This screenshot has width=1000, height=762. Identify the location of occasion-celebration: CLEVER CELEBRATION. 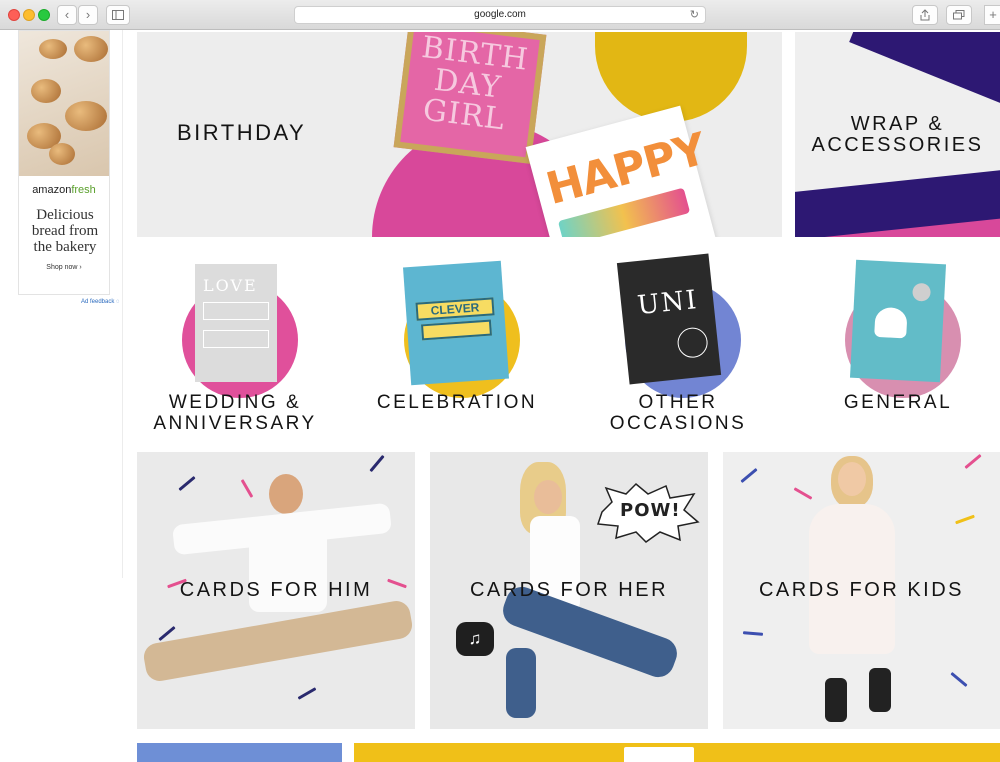
(457, 344).